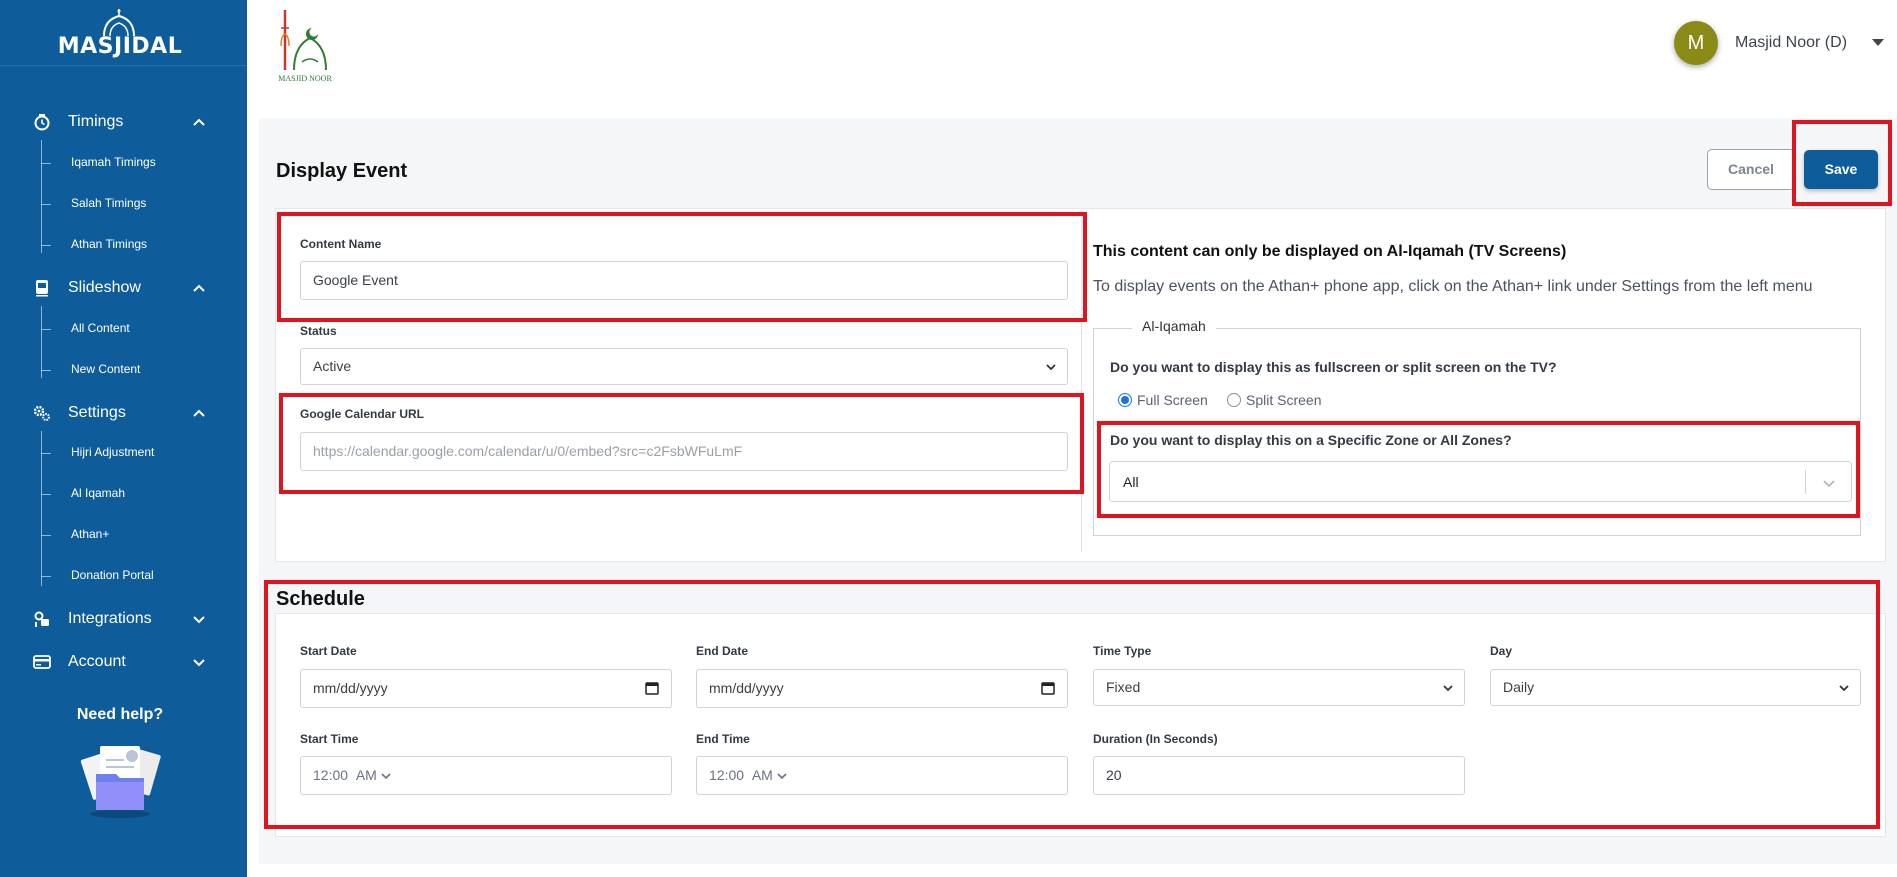 The image size is (1897, 877). Describe the element at coordinates (305, 47) in the screenshot. I see `masjid-noor-logo: MASJID NOOR` at that location.